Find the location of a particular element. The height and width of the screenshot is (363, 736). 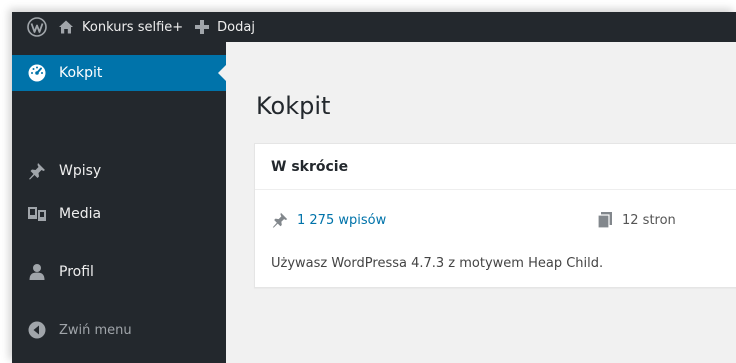

sidebar-item-label: Kokpit is located at coordinates (81, 73).